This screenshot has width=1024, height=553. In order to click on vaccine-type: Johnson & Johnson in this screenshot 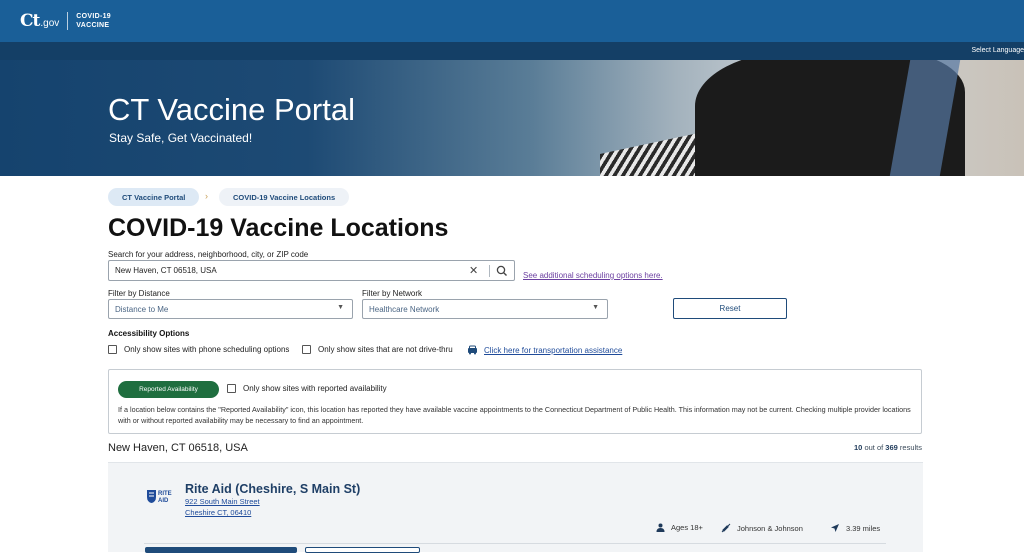, I will do `click(762, 528)`.